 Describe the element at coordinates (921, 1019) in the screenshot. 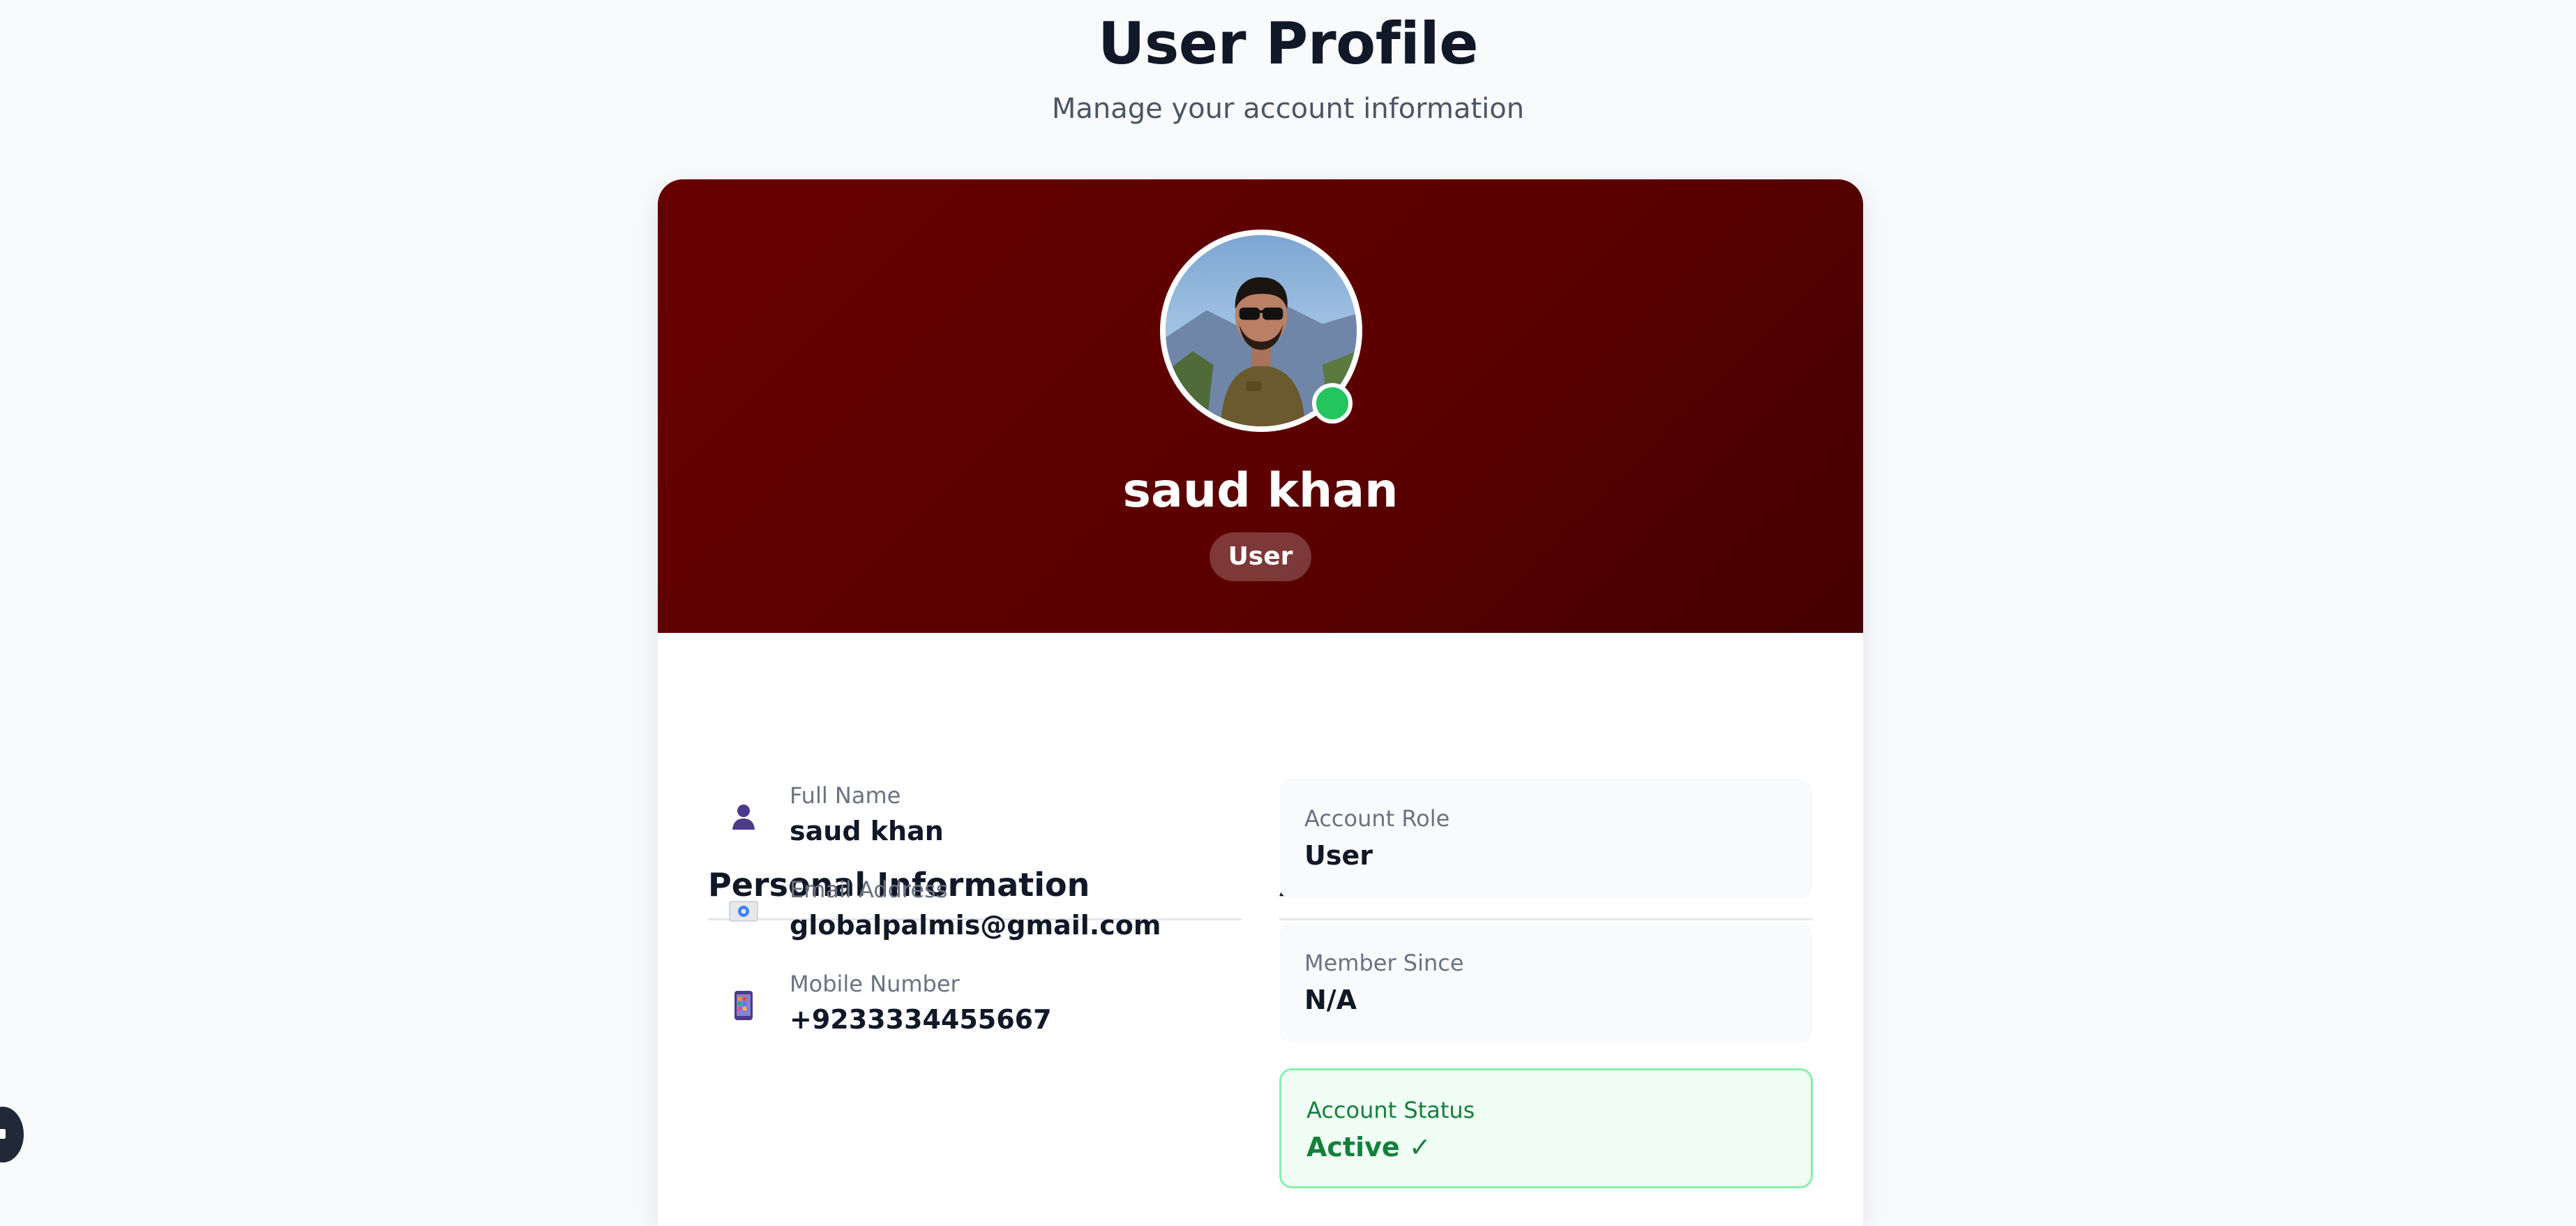

I see `mobile-number-value: +9233334455667` at that location.